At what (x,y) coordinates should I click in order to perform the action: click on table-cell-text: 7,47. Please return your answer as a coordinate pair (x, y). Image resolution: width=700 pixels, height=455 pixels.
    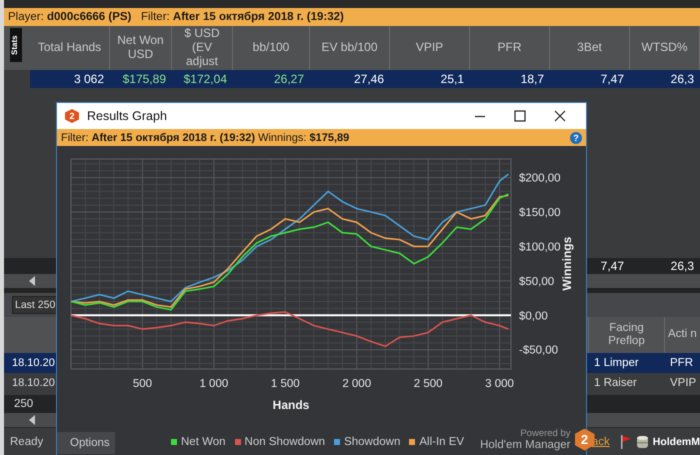
    Looking at the image, I should click on (612, 79).